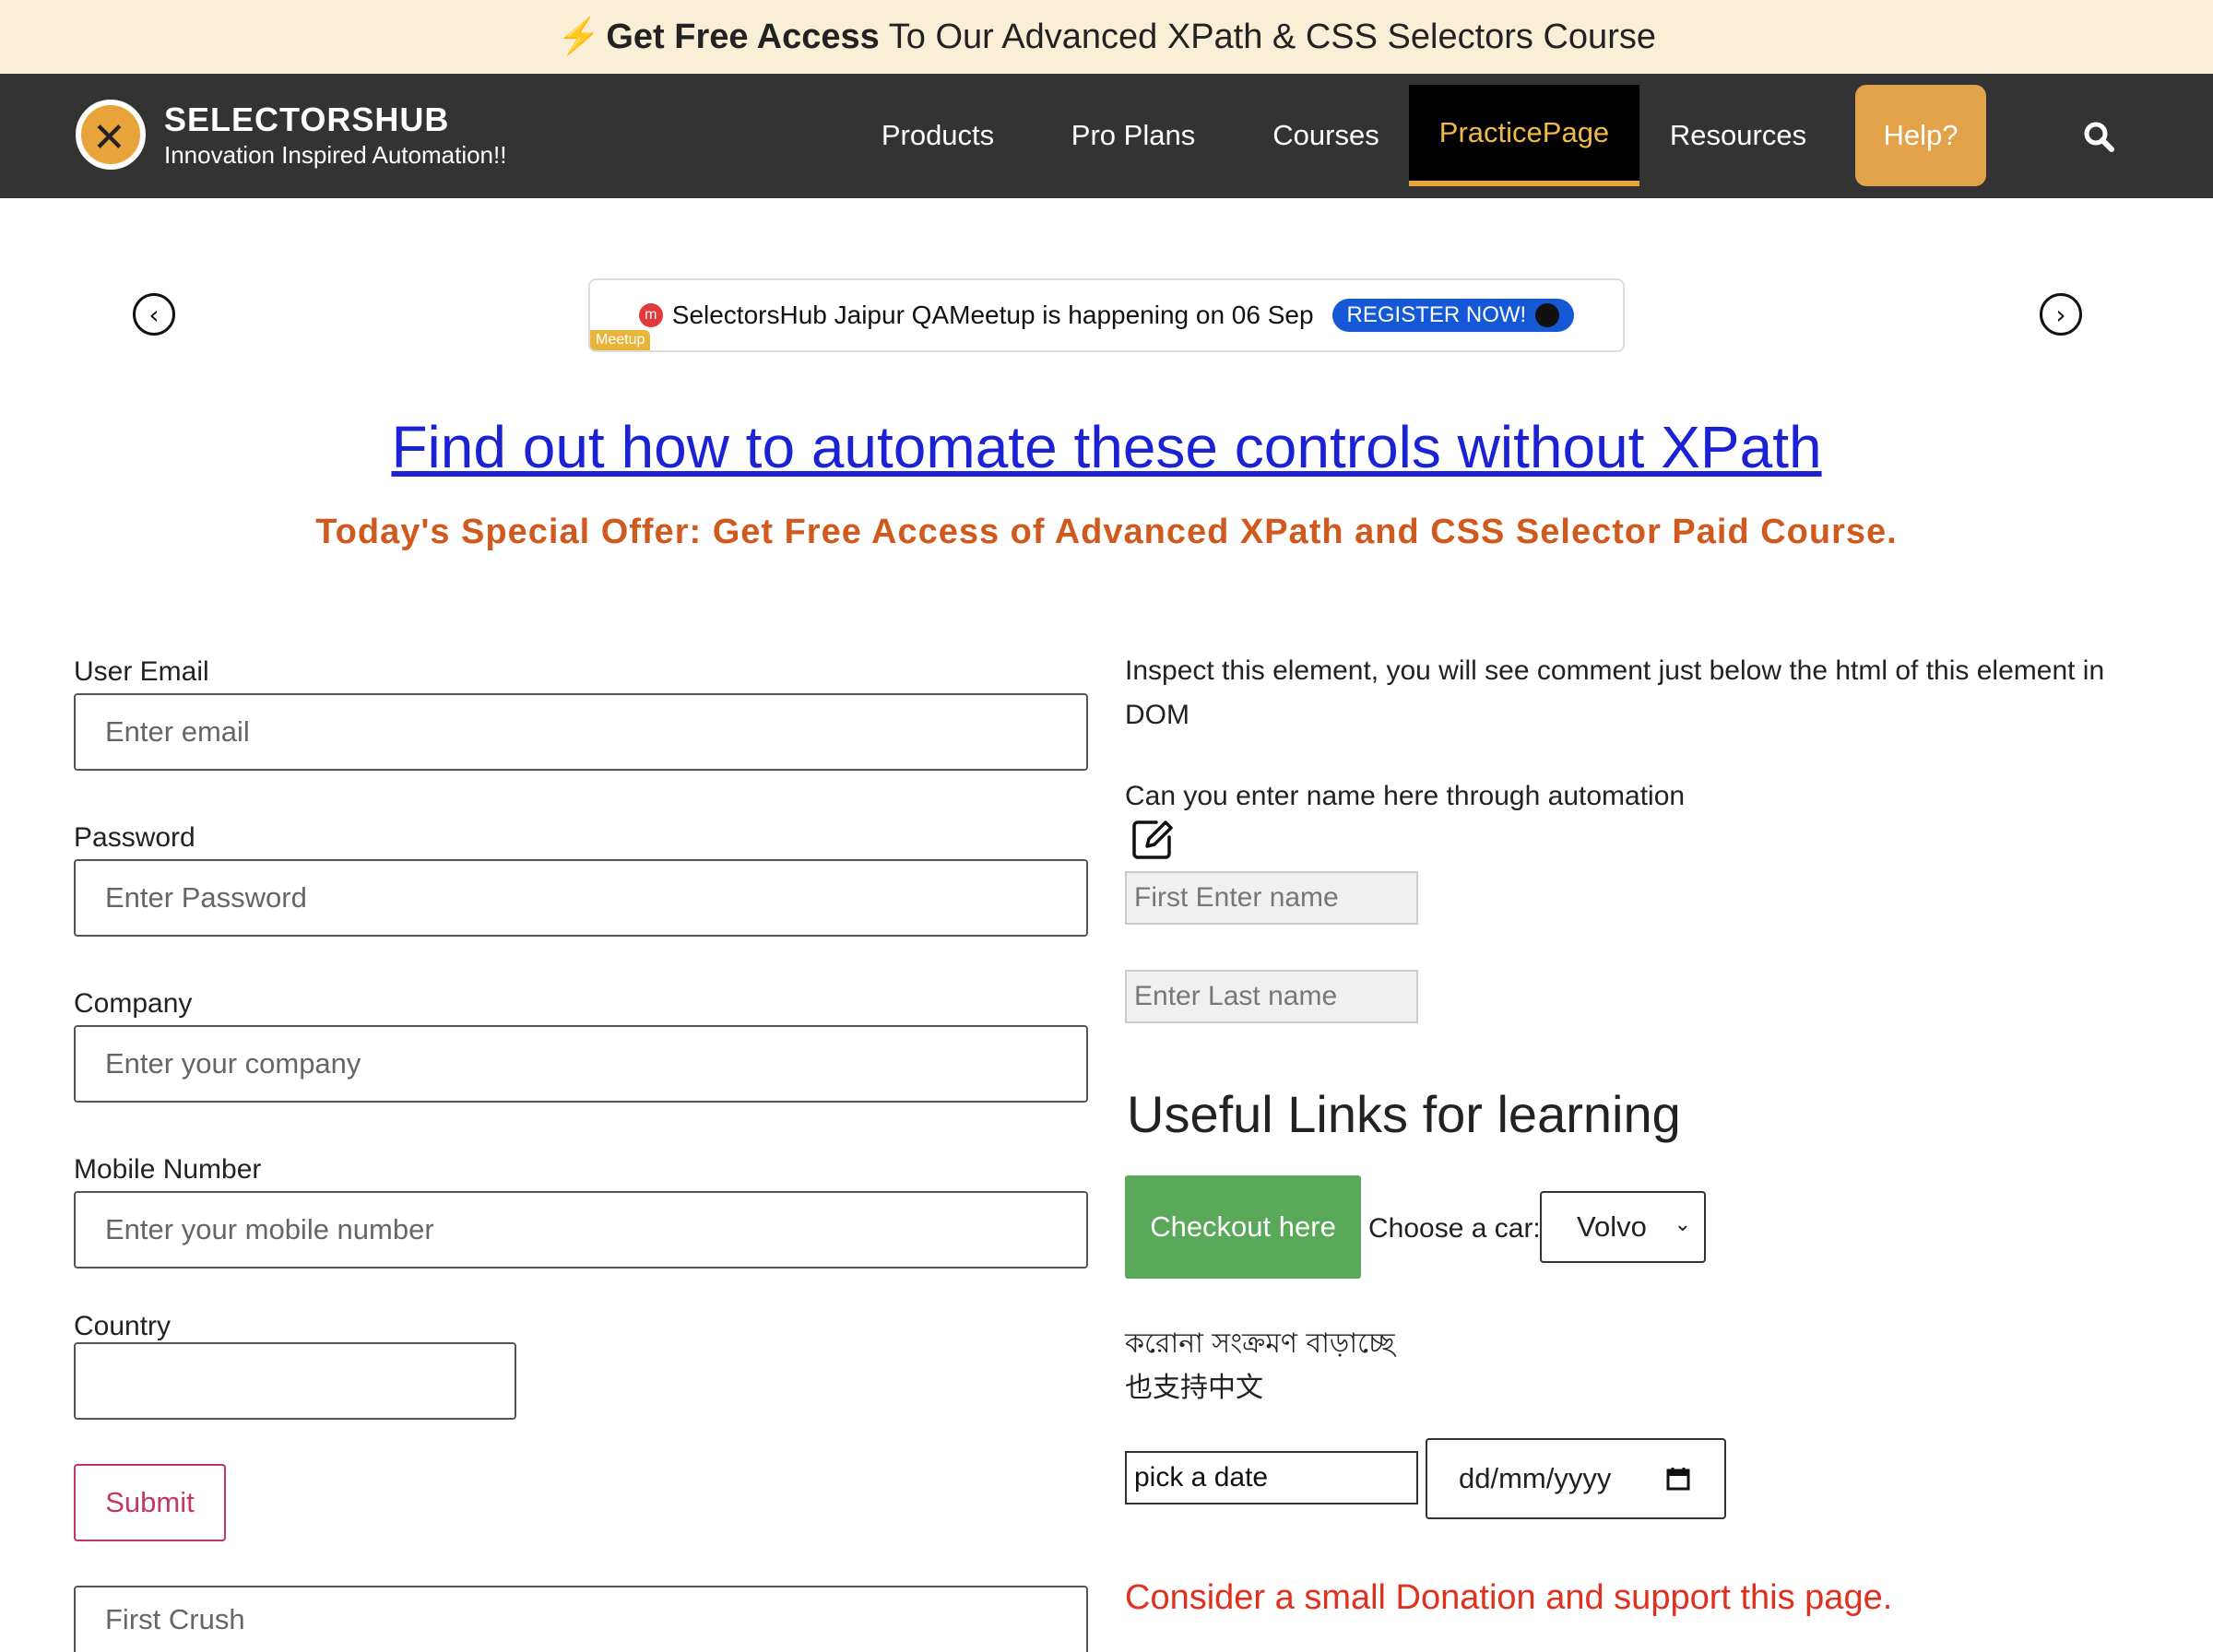 This screenshot has height=1652, width=2213. What do you see at coordinates (579, 37) in the screenshot?
I see `lightning-icon: ⚡` at bounding box center [579, 37].